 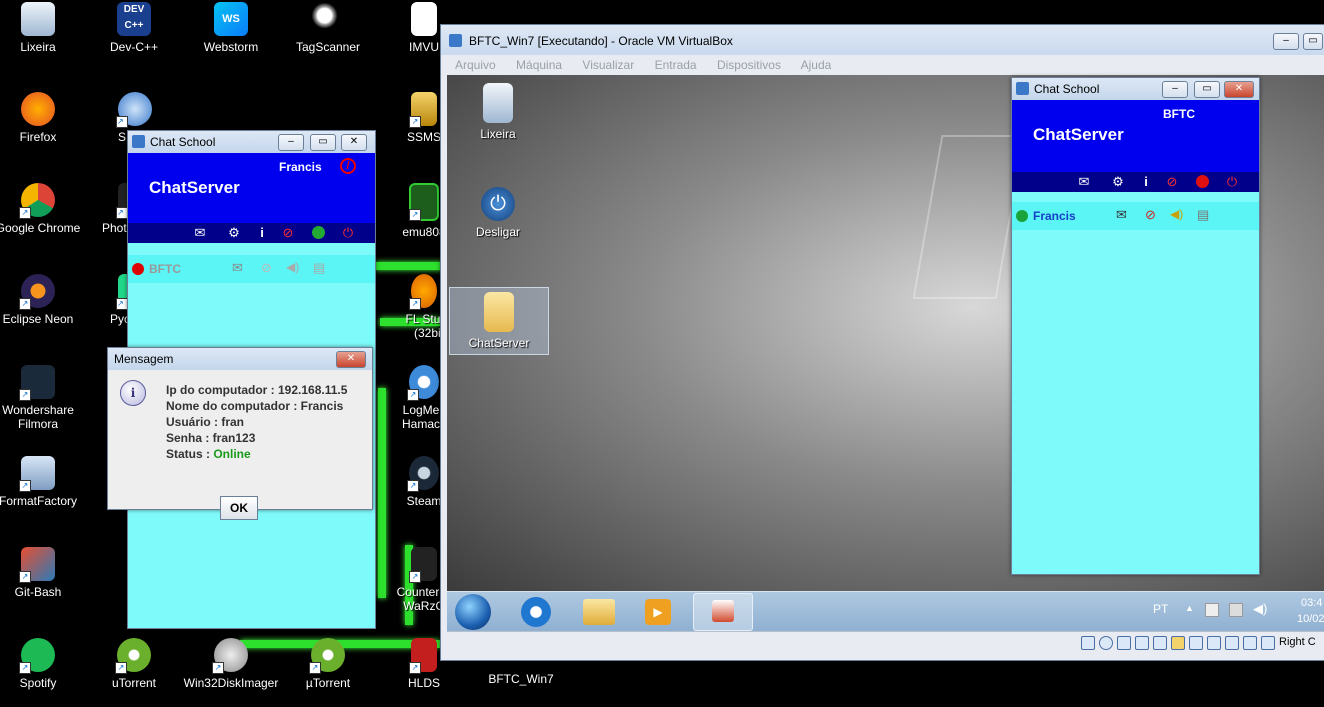 What do you see at coordinates (43, 664) in the screenshot?
I see `desktop-icon-spotify: ↗ Spotify` at bounding box center [43, 664].